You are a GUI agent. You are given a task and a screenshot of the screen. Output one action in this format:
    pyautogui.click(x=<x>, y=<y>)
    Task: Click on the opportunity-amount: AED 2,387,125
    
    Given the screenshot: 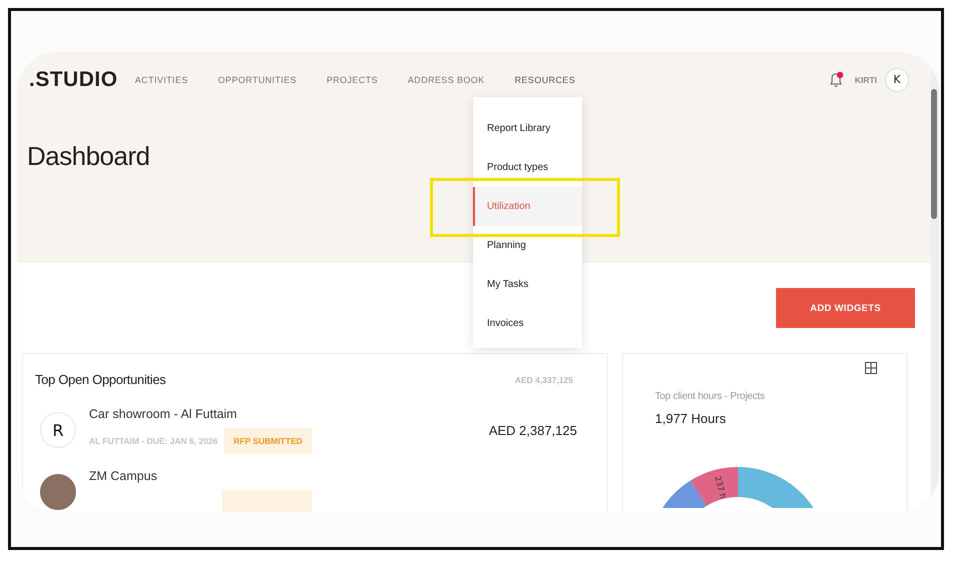 What is the action you would take?
    pyautogui.click(x=532, y=430)
    